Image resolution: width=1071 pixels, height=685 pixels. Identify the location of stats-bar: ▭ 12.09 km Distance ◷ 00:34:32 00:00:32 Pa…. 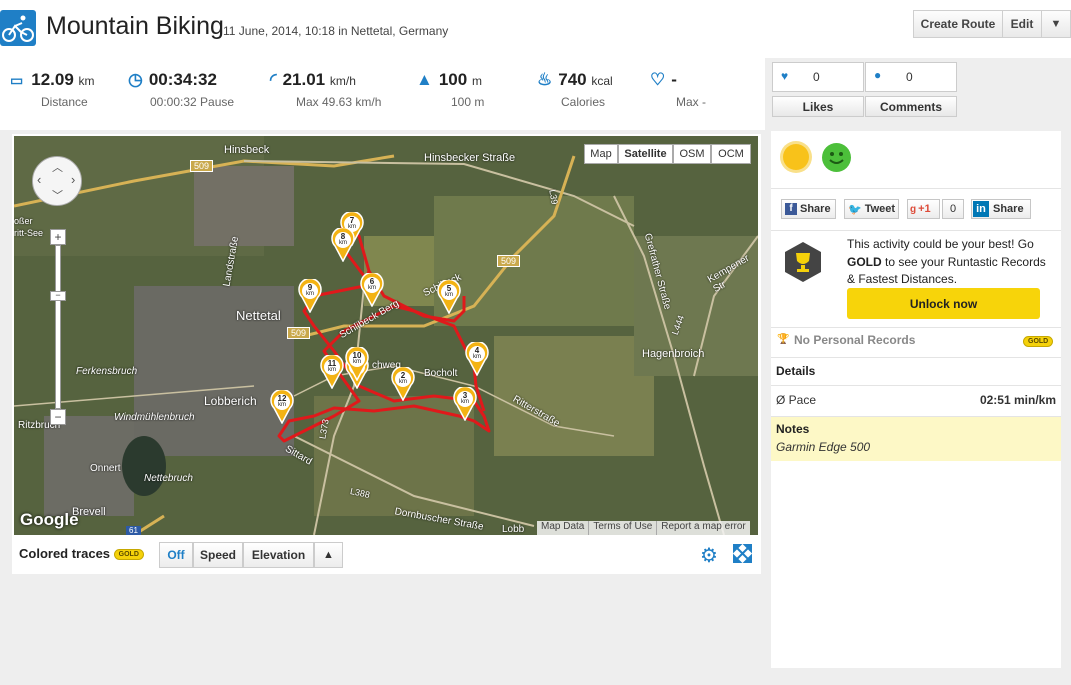
(382, 94).